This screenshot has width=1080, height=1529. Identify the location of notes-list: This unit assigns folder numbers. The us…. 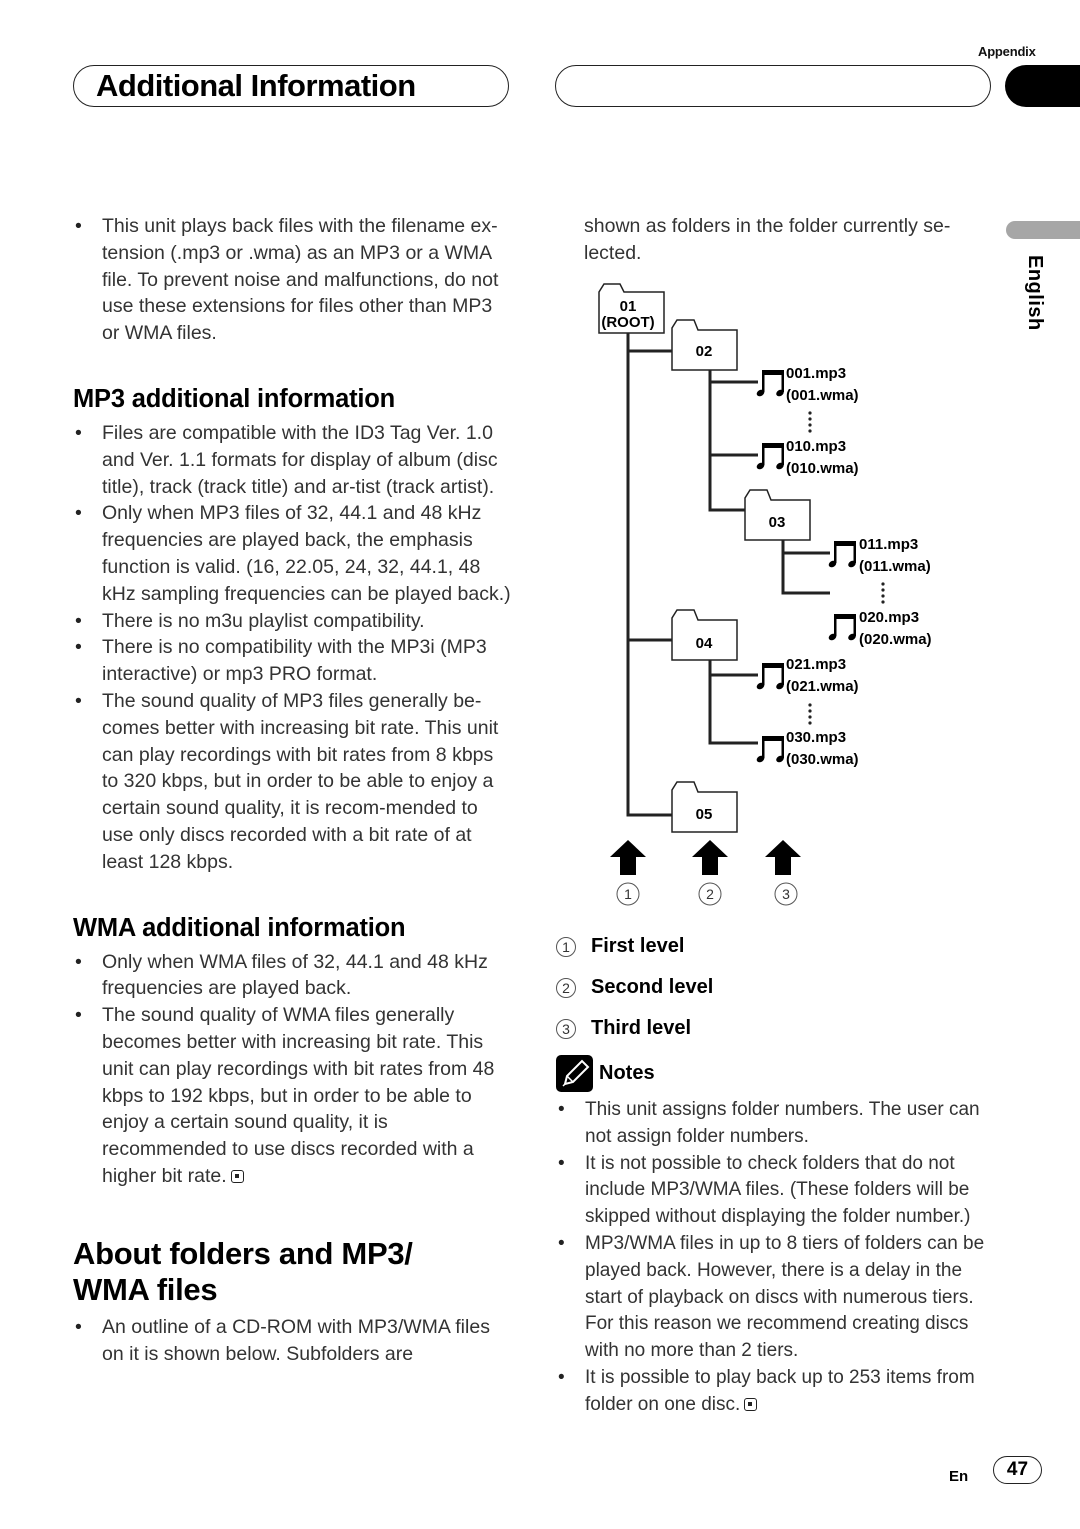
(778, 1258).